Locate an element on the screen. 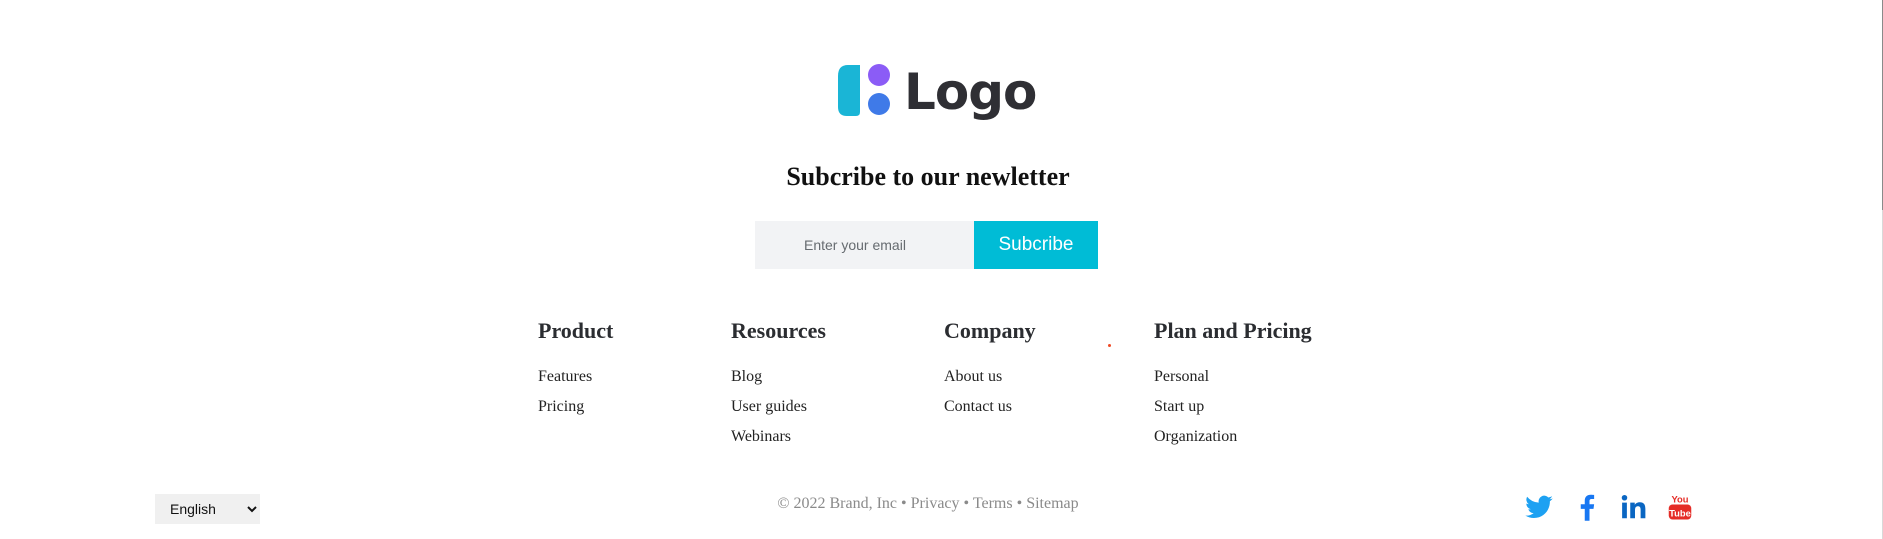 This screenshot has height=539, width=1883. footer-link-personal: Personal is located at coordinates (1181, 376).